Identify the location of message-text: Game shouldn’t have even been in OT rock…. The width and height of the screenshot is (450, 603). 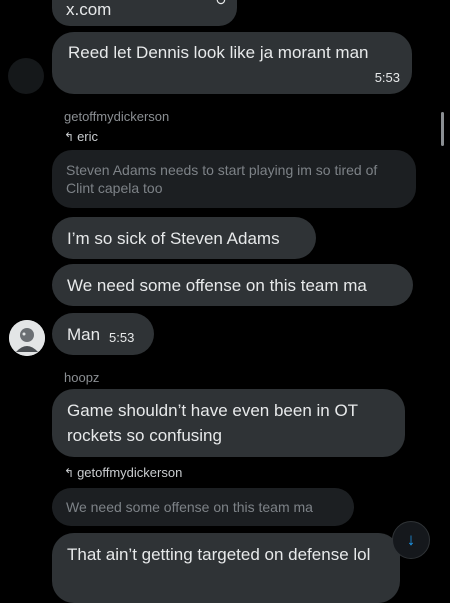
(212, 423).